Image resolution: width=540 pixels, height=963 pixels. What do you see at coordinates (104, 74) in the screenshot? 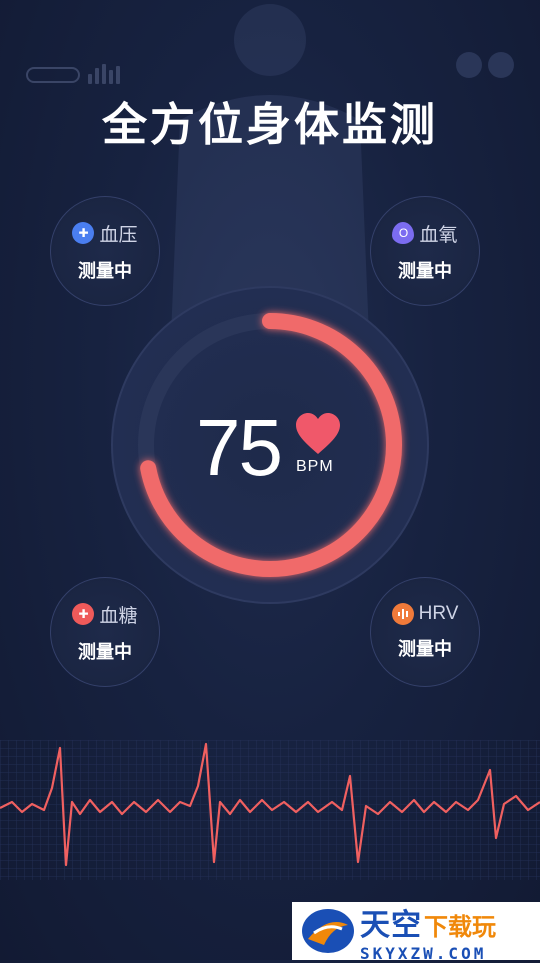
I see `signal-bars-icon` at bounding box center [104, 74].